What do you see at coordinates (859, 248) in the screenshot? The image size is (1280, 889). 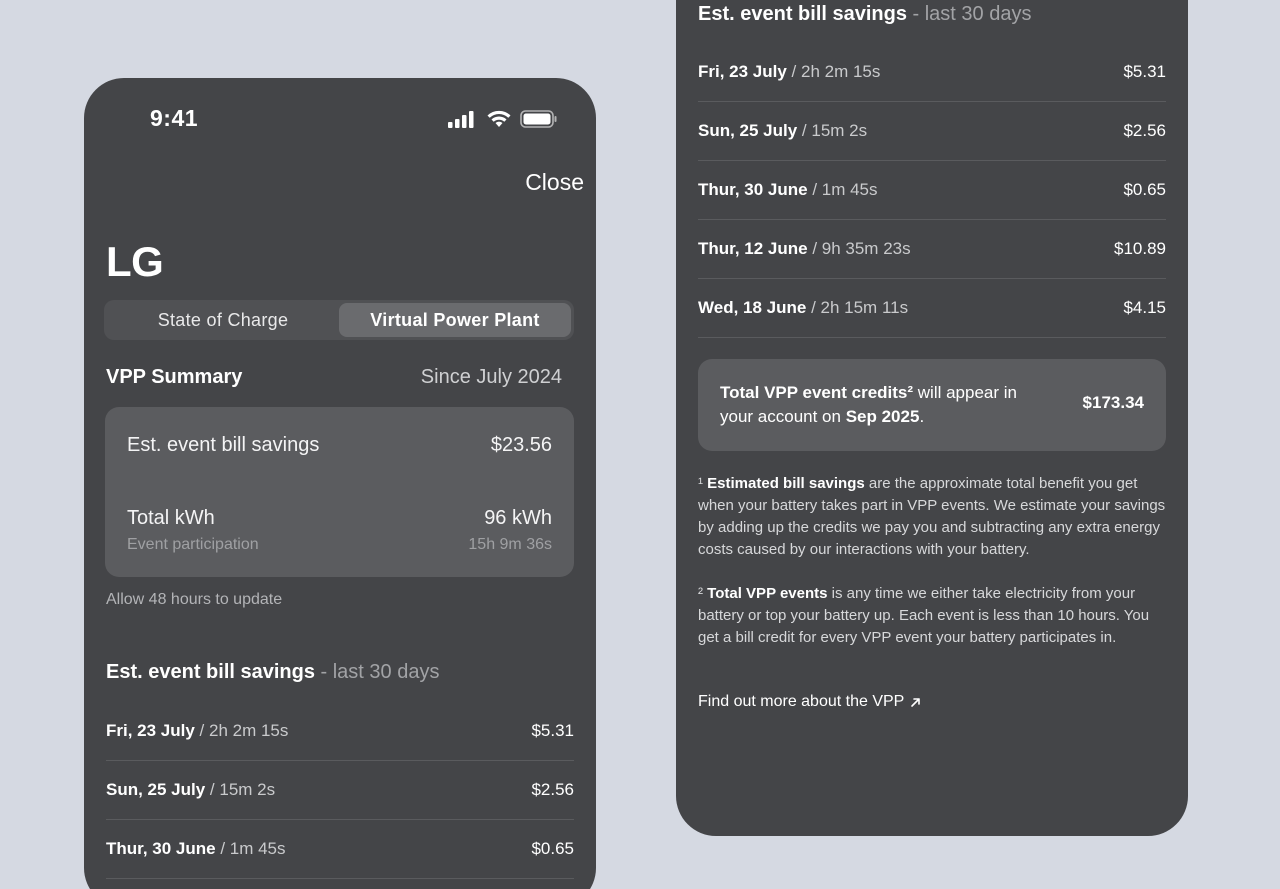 I see `event-duration: / 9h 35m 23s` at bounding box center [859, 248].